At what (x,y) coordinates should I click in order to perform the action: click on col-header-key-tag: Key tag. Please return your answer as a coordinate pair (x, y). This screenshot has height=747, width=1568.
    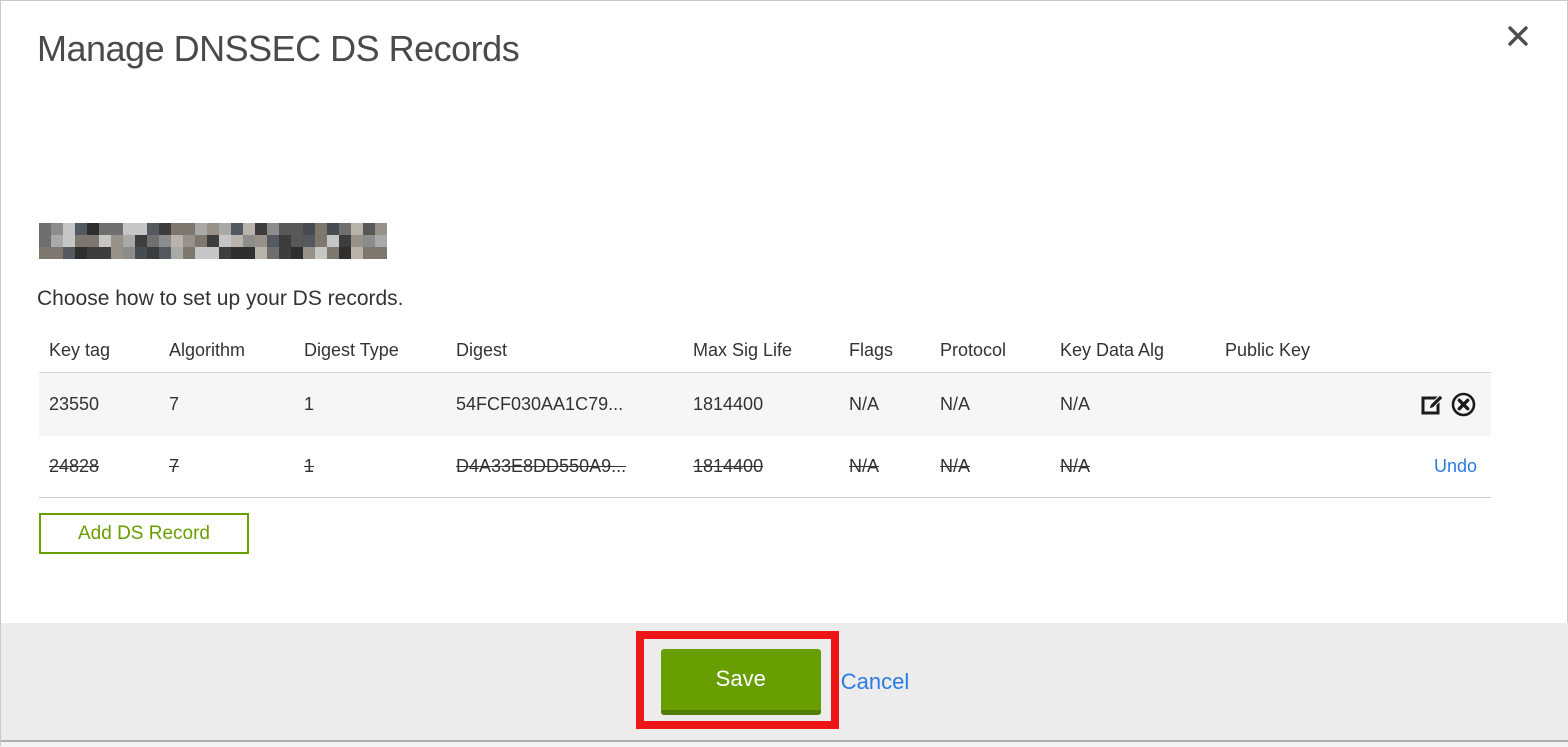
    Looking at the image, I should click on (80, 349).